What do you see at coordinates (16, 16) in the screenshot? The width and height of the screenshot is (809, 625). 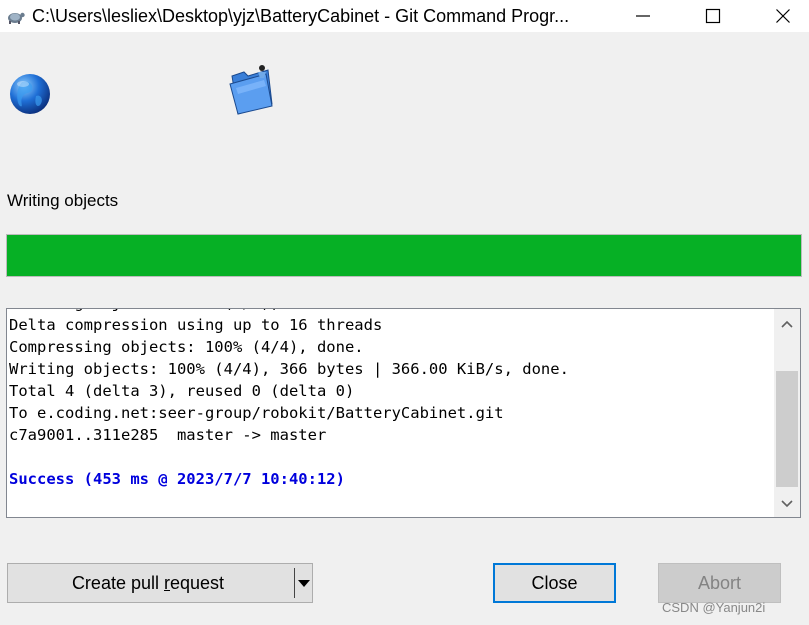 I see `tortoise-git-icon` at bounding box center [16, 16].